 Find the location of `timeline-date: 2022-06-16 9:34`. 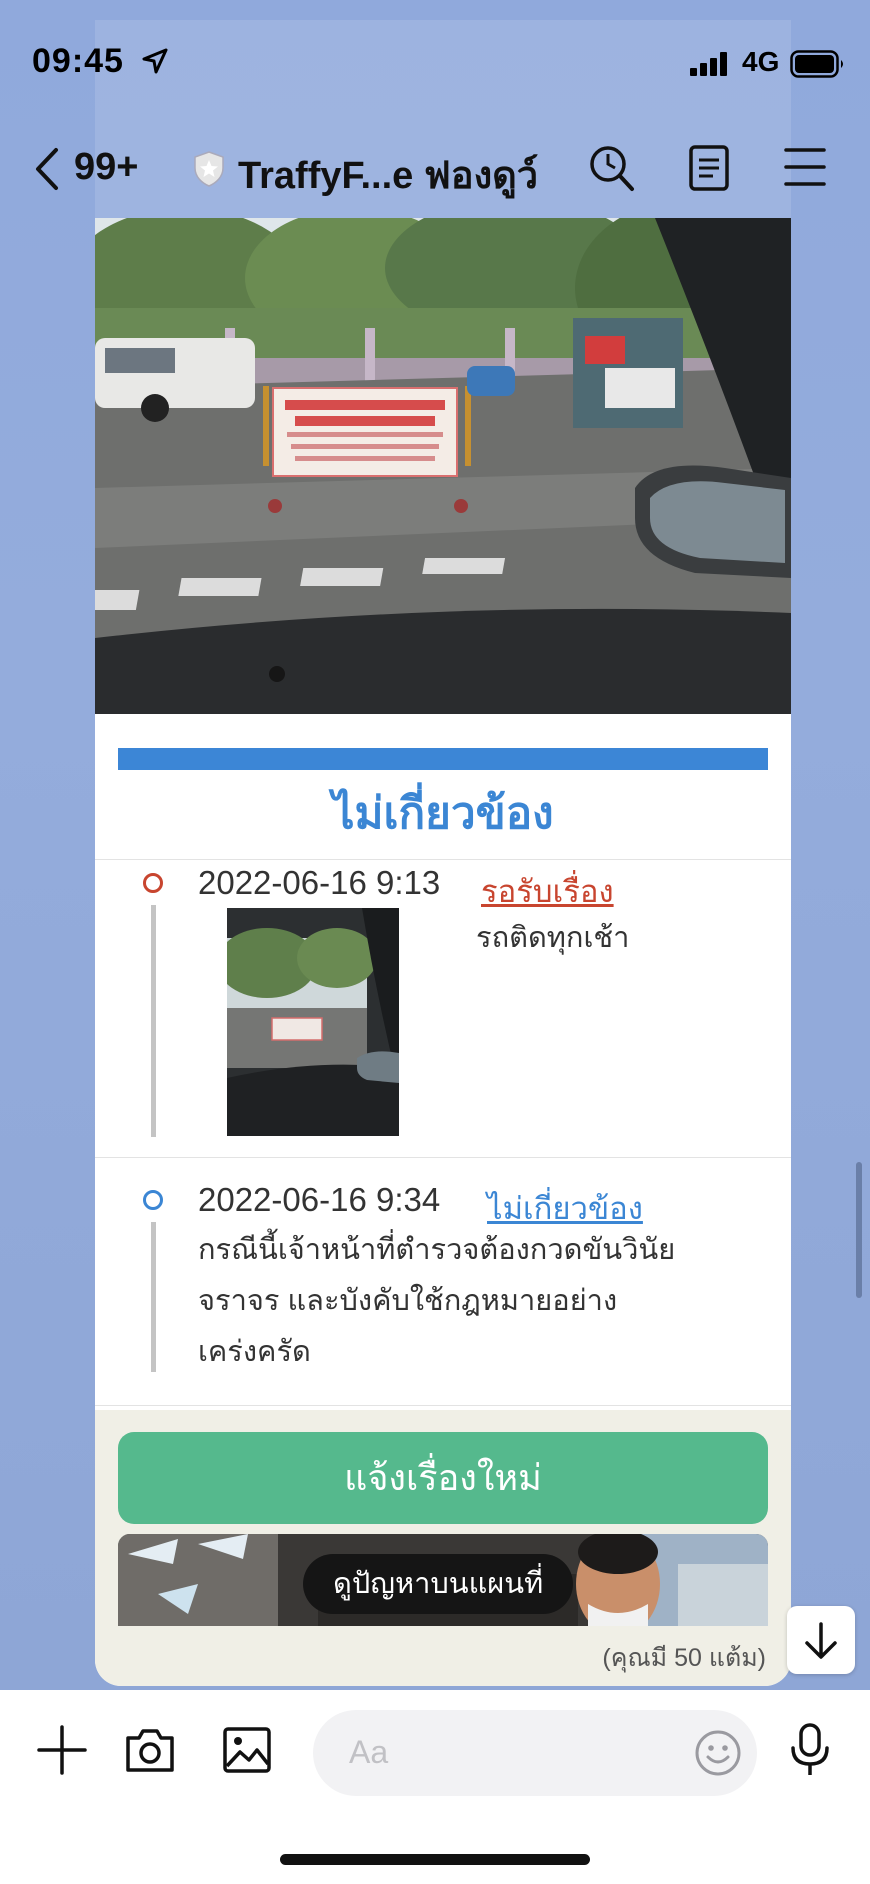

timeline-date: 2022-06-16 9:34 is located at coordinates (319, 1199).